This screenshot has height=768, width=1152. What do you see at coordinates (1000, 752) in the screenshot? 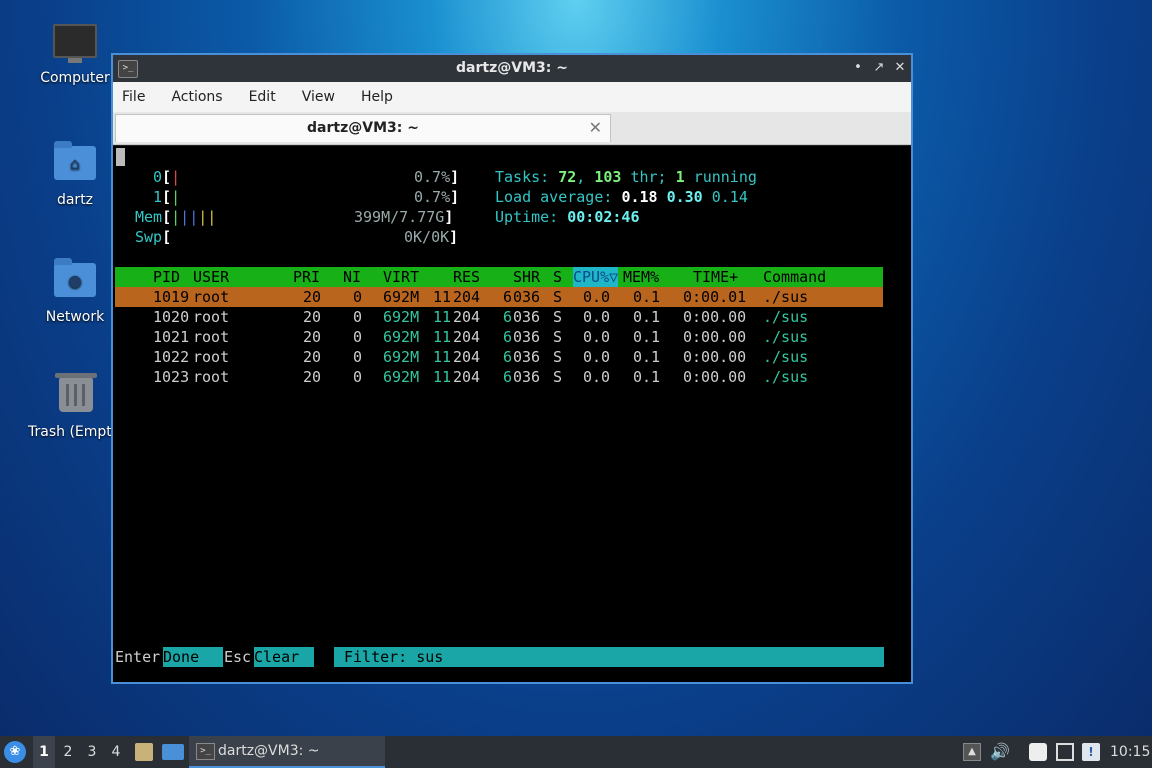
I see `volume-icon: 🔊` at bounding box center [1000, 752].